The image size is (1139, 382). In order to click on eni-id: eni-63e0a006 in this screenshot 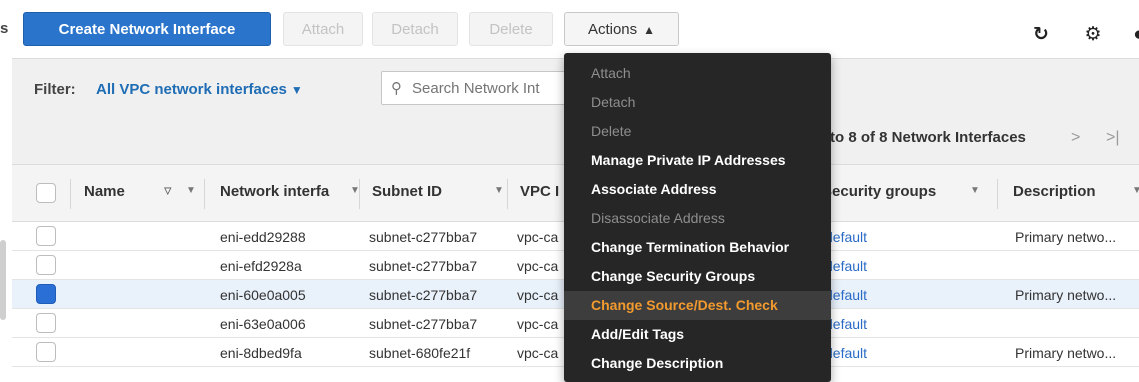, I will do `click(263, 324)`.